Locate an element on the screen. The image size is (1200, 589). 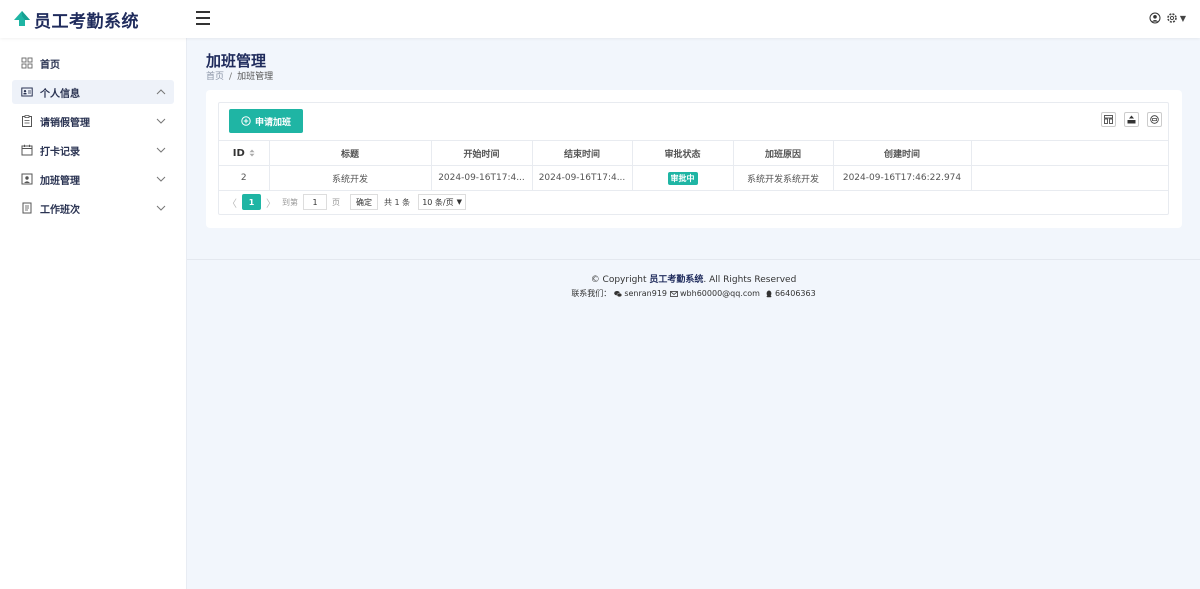
column-header-filler is located at coordinates (1069, 153).